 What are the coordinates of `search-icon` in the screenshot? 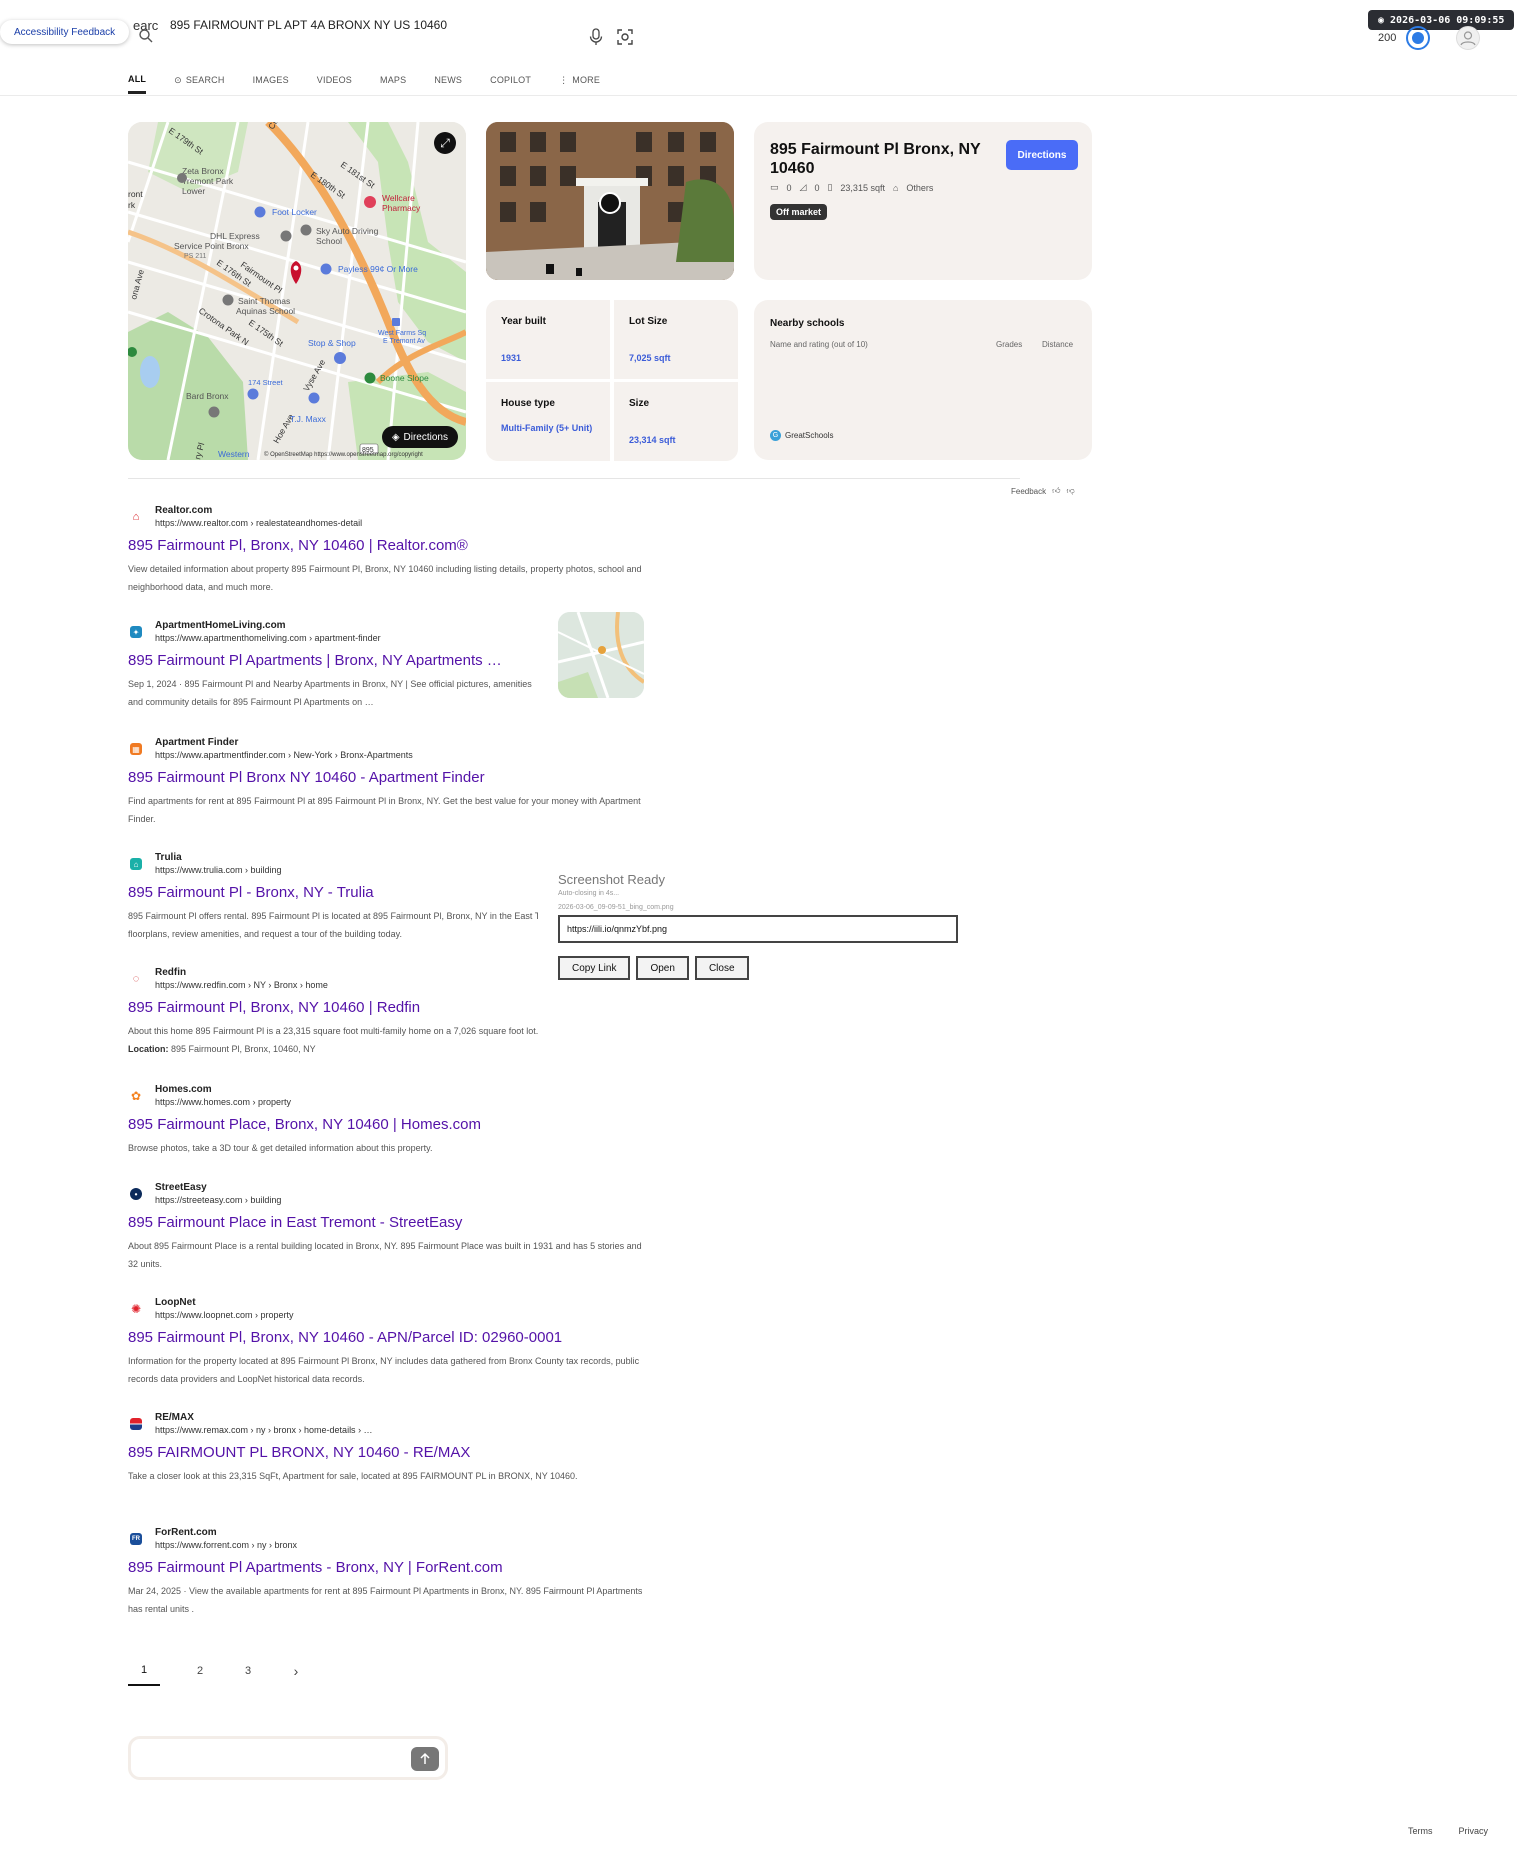 It's located at (146, 36).